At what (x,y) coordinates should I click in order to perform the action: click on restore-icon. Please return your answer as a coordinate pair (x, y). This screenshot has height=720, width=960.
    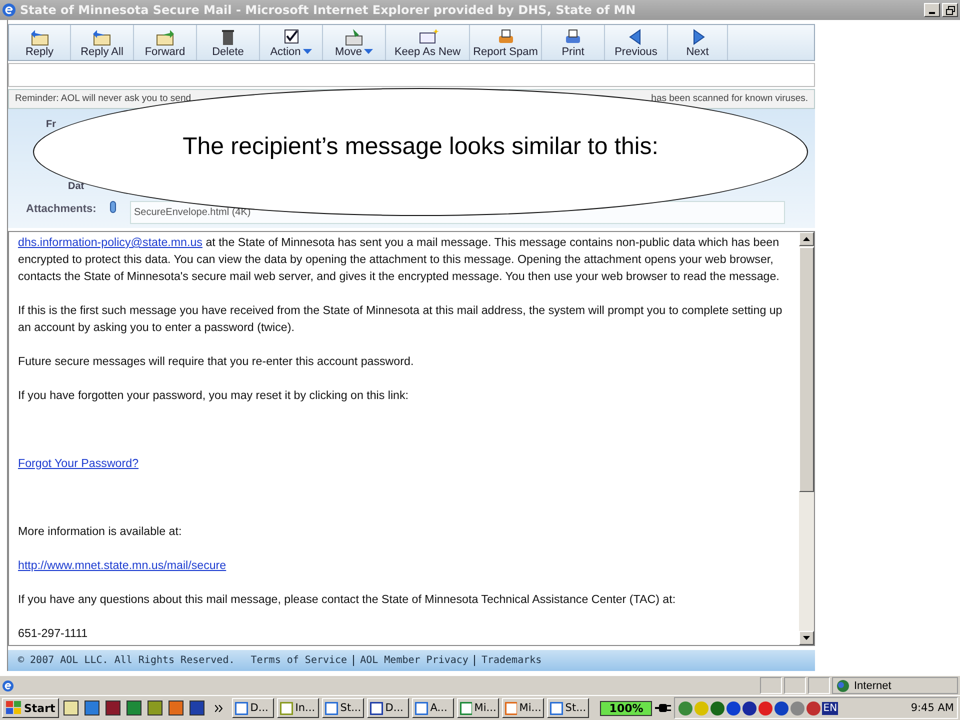
    Looking at the image, I should click on (950, 10).